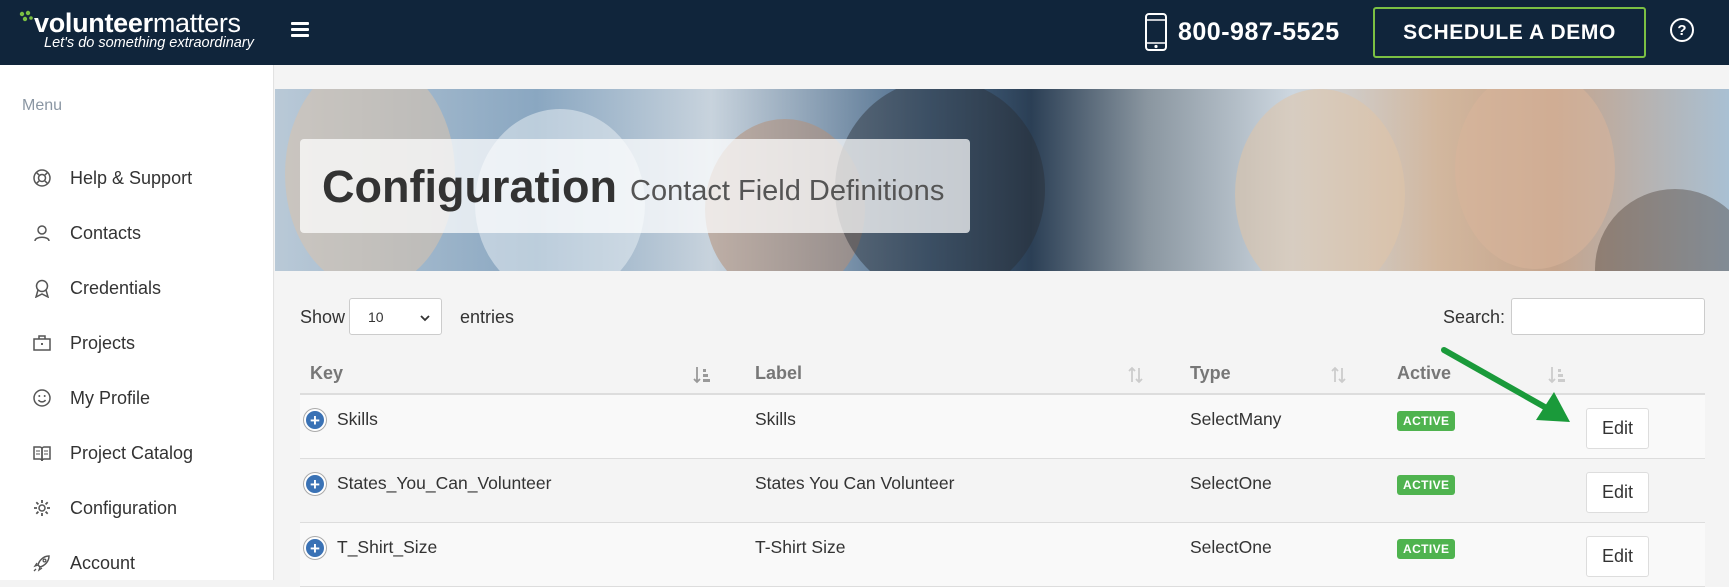 The image size is (1729, 587). What do you see at coordinates (800, 547) in the screenshot?
I see `cell-label: T-Shirt Size` at bounding box center [800, 547].